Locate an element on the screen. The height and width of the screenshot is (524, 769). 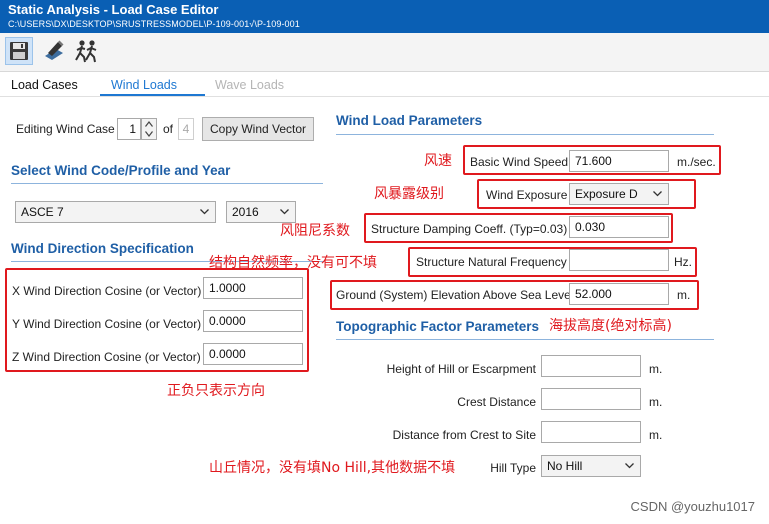
of-label: of is located at coordinates (168, 129).